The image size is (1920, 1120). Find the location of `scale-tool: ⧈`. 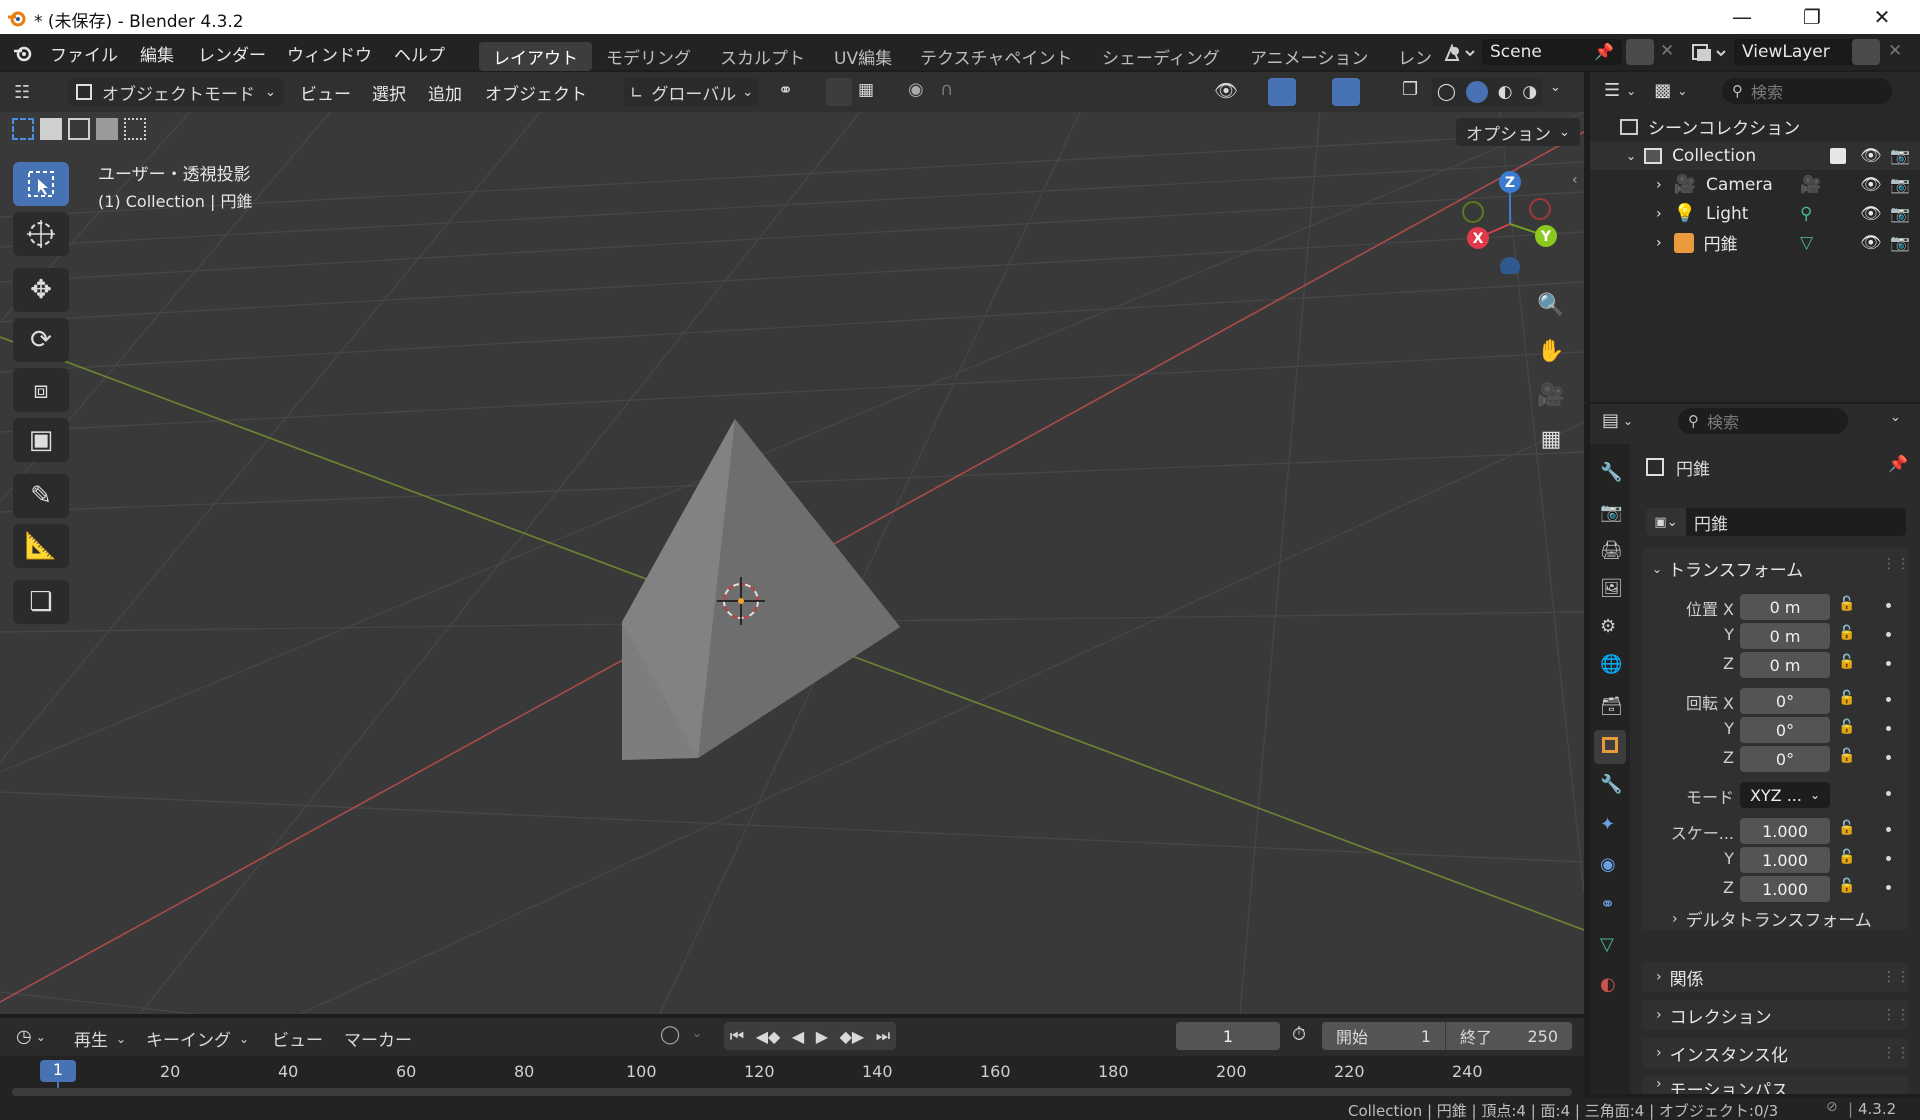

scale-tool: ⧈ is located at coordinates (41, 390).